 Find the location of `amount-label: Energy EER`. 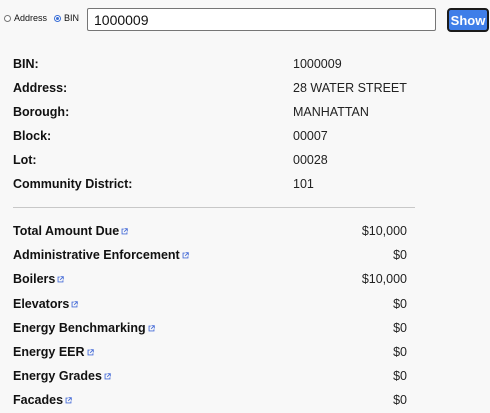

amount-label: Energy EER is located at coordinates (53, 352).